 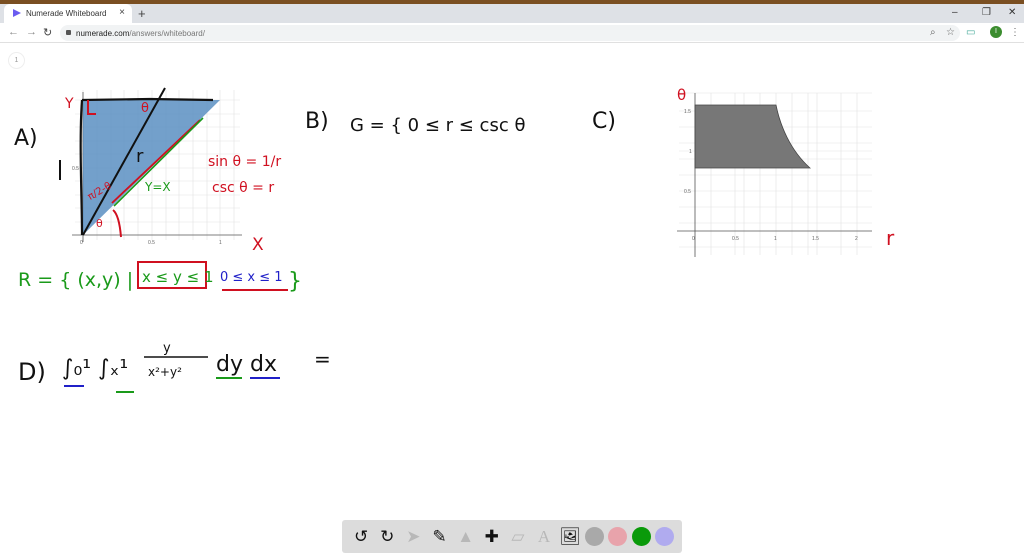 What do you see at coordinates (970, 32) in the screenshot?
I see `extension-icon: ▭` at bounding box center [970, 32].